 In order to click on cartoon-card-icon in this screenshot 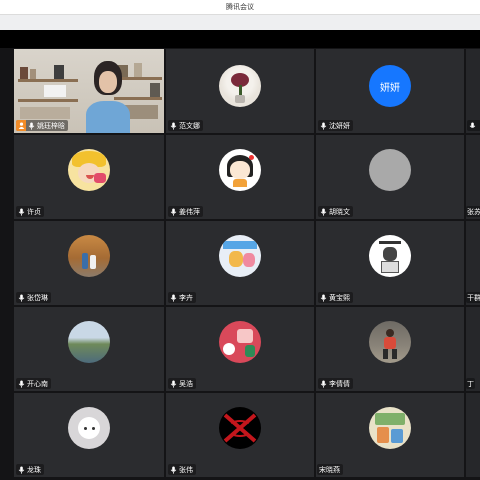, I will do `click(240, 256)`.